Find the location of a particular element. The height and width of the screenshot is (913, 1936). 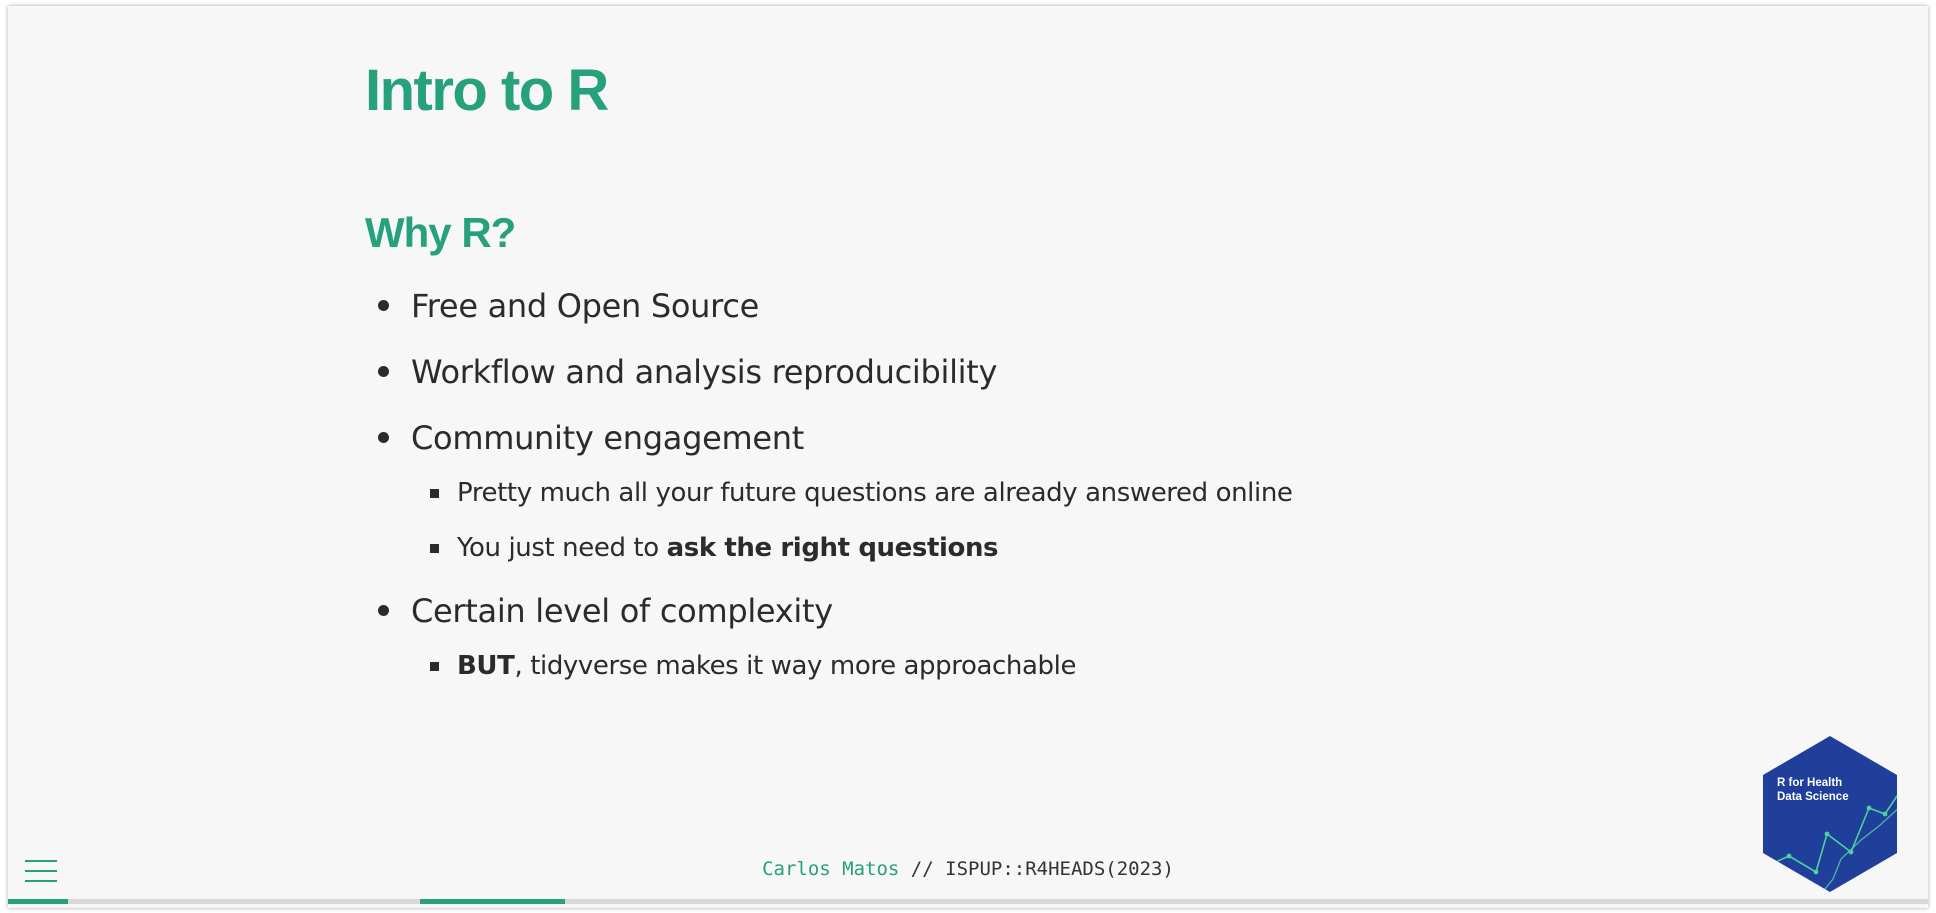

sub-bullet-text: You just need to is located at coordinates (562, 548).